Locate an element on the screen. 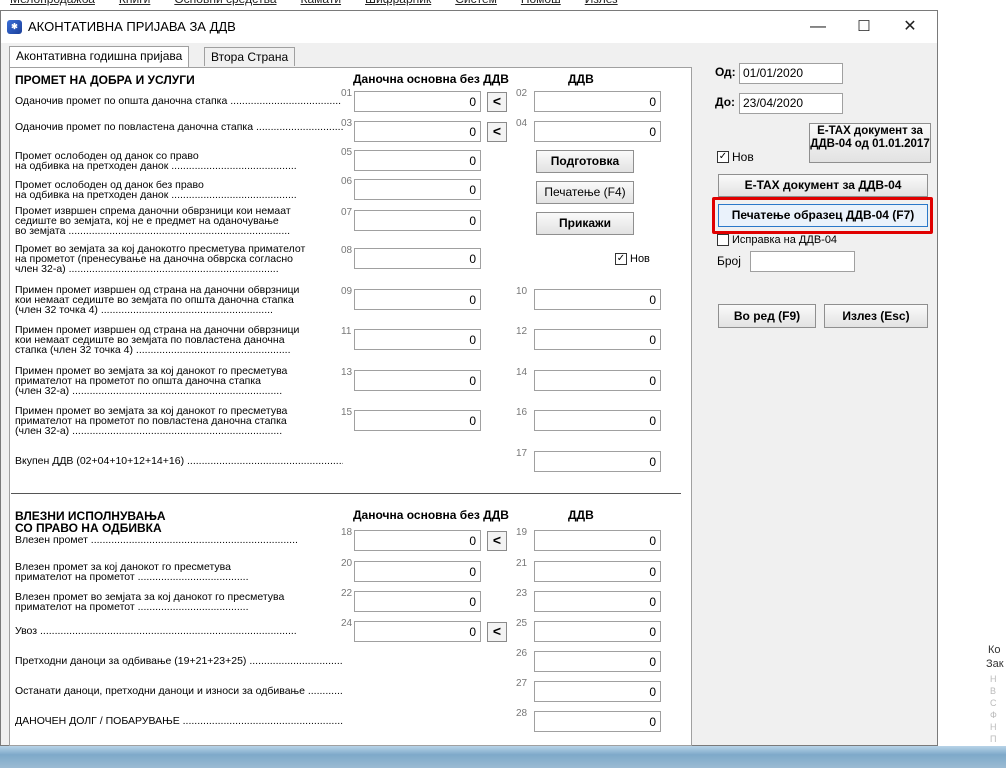 This screenshot has height=768, width=1006. field-number: 23 is located at coordinates (522, 593).